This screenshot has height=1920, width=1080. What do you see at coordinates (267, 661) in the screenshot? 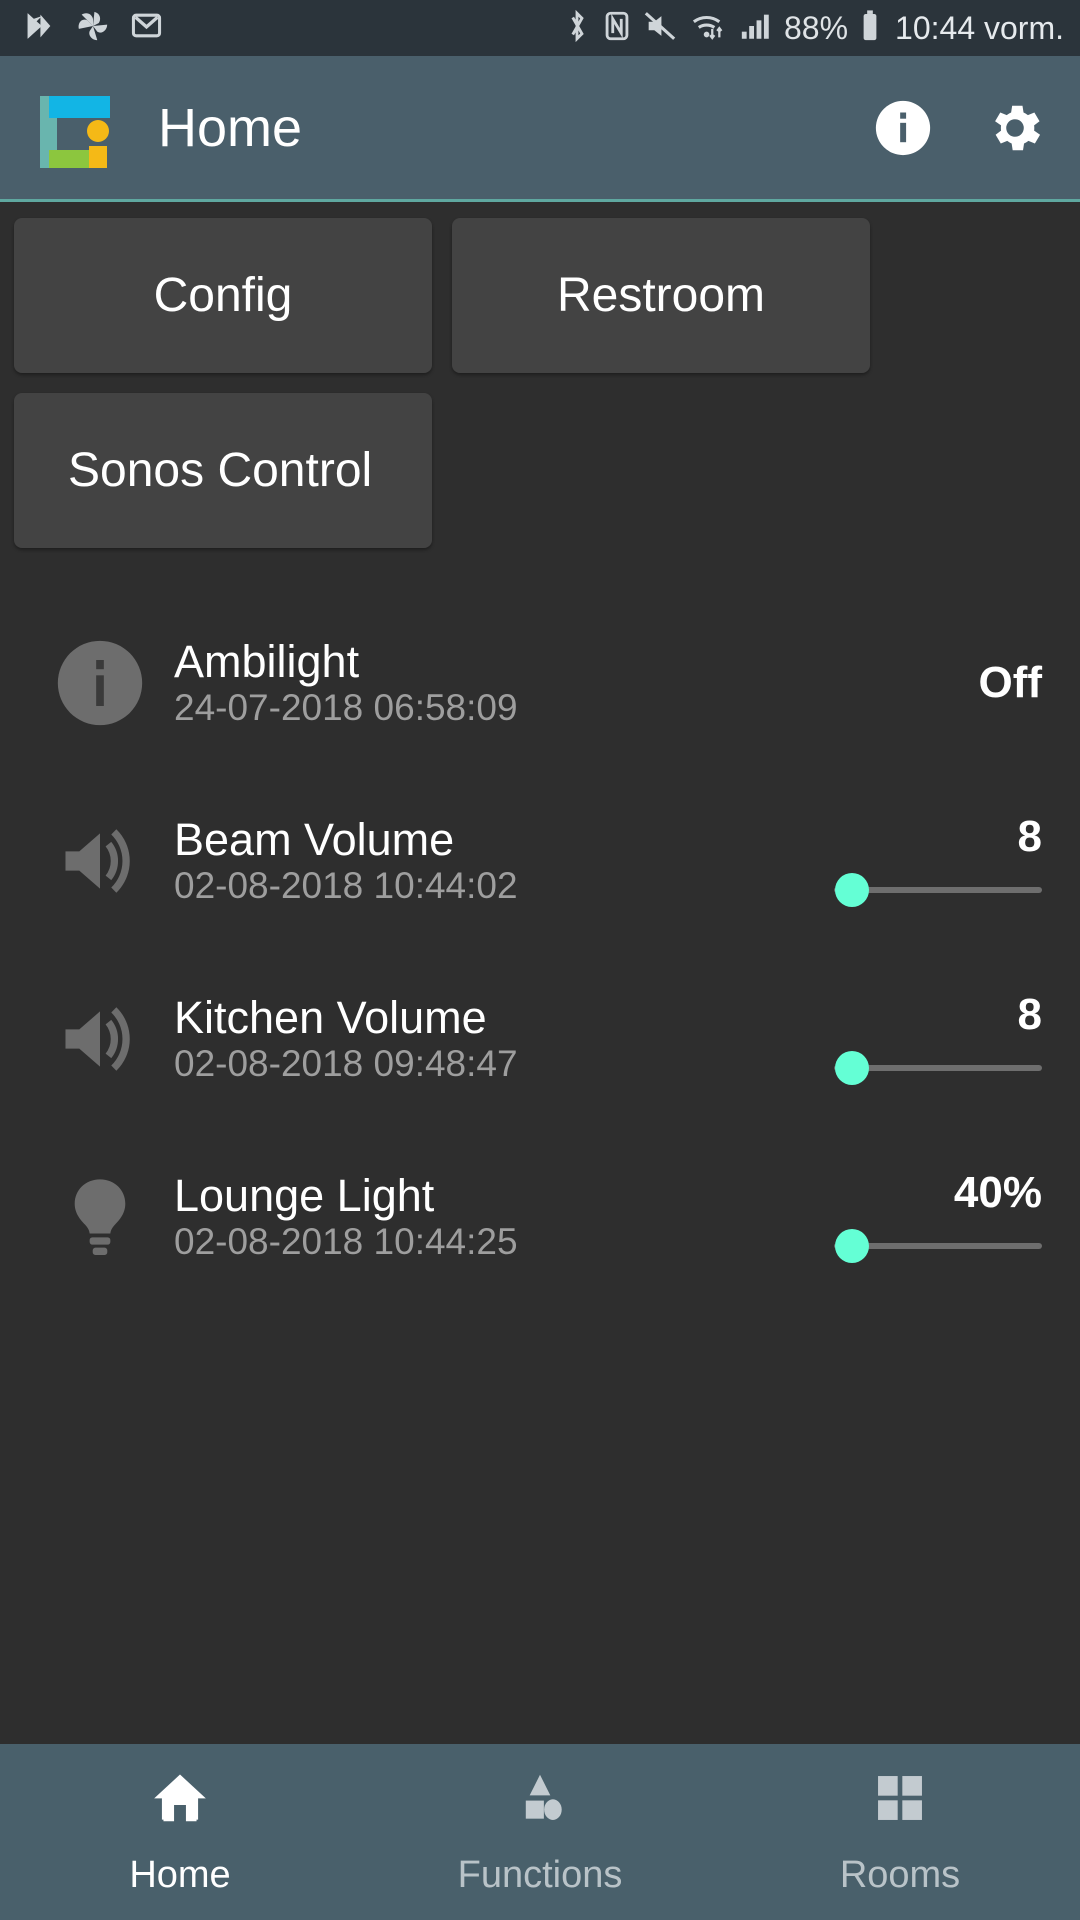
I see `row-title: Ambilight` at bounding box center [267, 661].